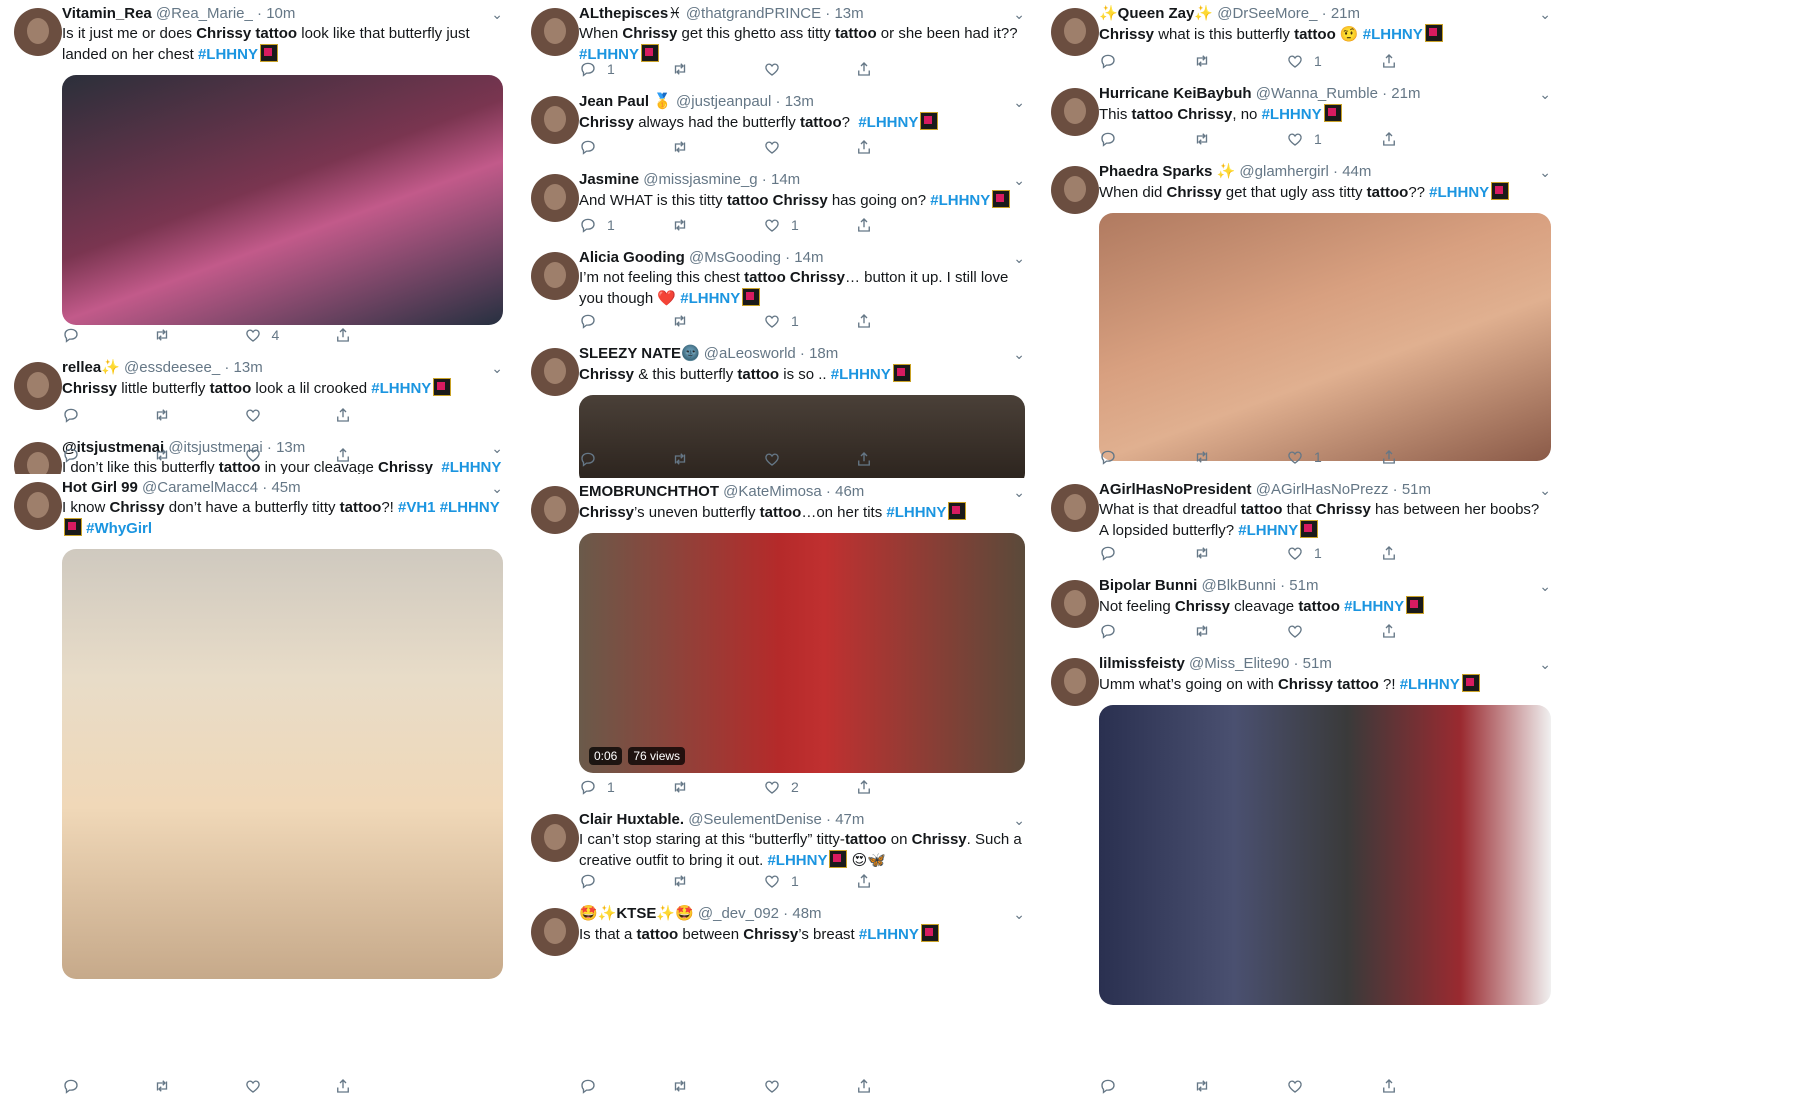  What do you see at coordinates (639, 353) in the screenshot?
I see `display-name: SLEEZY NATE🌚` at bounding box center [639, 353].